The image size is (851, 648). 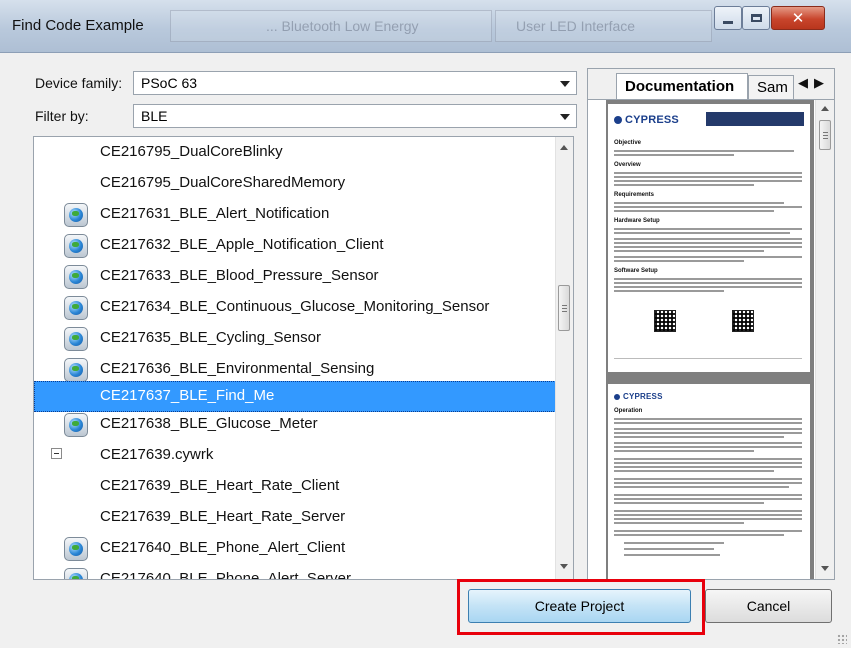 I want to click on tree-item: CE217640_BLE_Phone_Alert_Server, so click(x=295, y=571).